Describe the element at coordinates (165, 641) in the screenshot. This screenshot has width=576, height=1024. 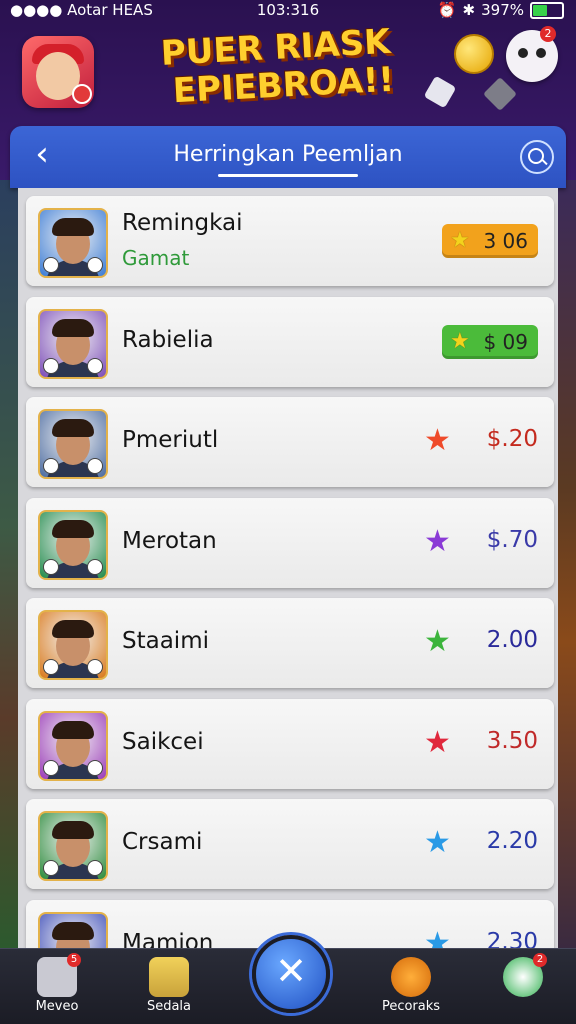
I see `player-name: Staaimi` at that location.